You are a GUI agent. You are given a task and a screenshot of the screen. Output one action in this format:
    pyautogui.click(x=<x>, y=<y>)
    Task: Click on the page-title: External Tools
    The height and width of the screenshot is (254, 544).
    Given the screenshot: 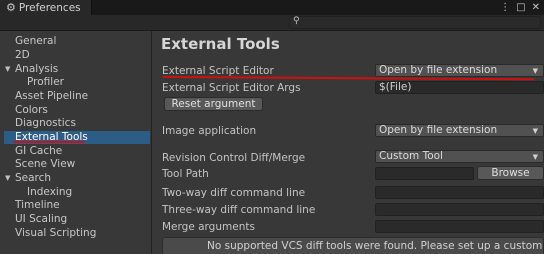 What is the action you would take?
    pyautogui.click(x=220, y=44)
    